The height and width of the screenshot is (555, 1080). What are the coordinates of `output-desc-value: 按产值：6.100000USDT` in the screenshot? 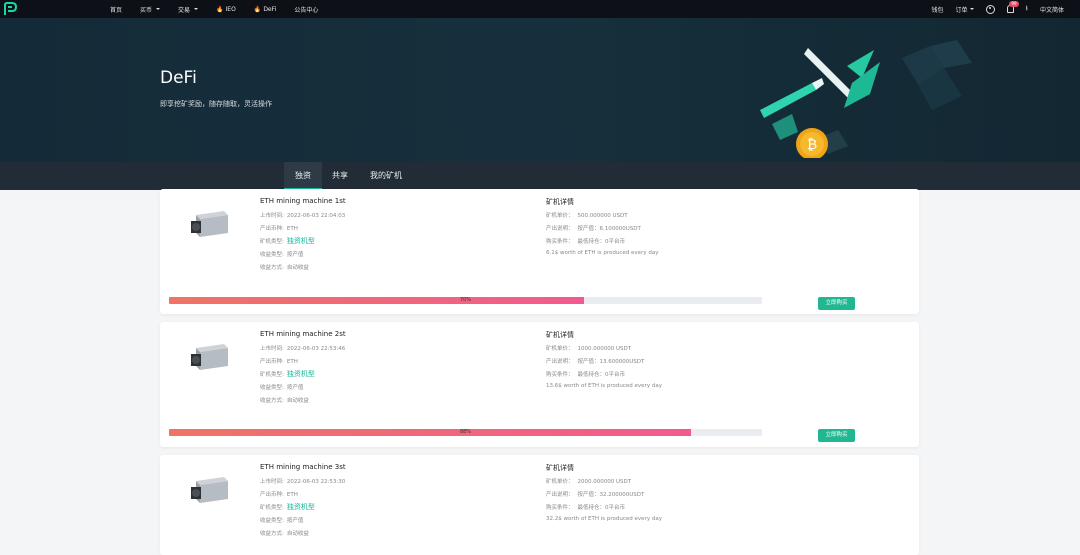 It's located at (609, 229).